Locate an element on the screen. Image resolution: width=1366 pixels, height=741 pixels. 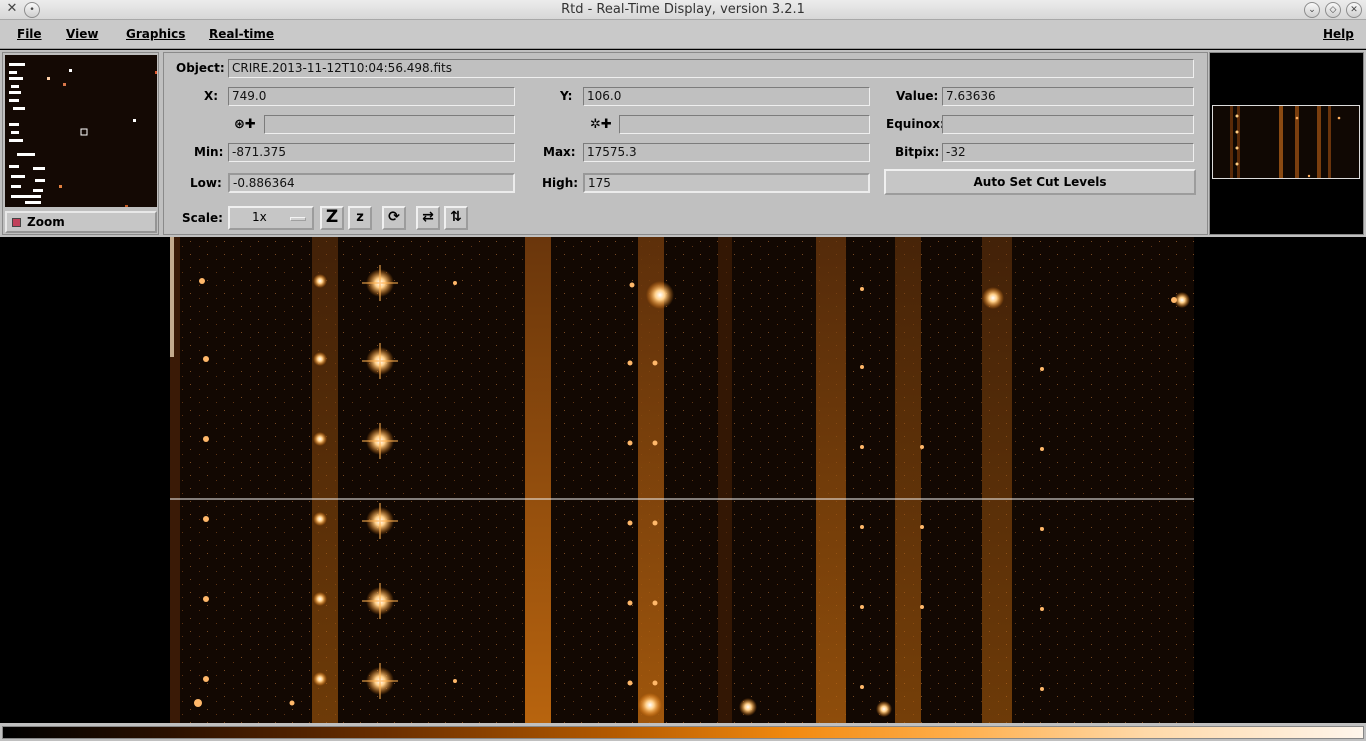
value-field: 7.63636 is located at coordinates (1068, 96).